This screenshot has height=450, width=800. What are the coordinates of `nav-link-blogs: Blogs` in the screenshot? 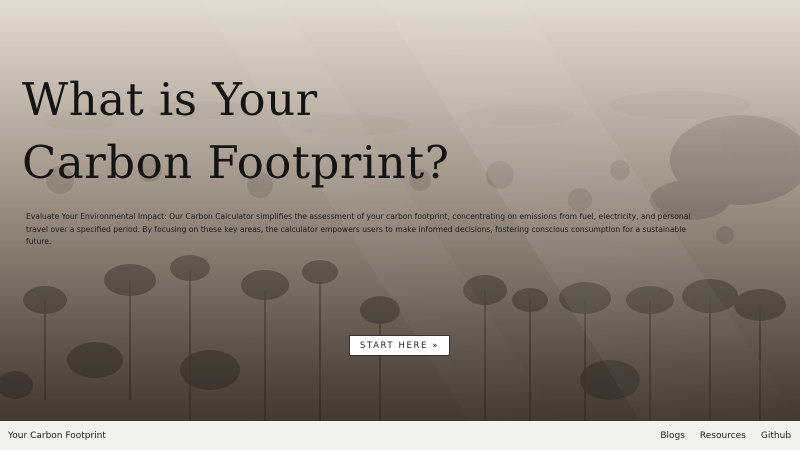 It's located at (672, 436).